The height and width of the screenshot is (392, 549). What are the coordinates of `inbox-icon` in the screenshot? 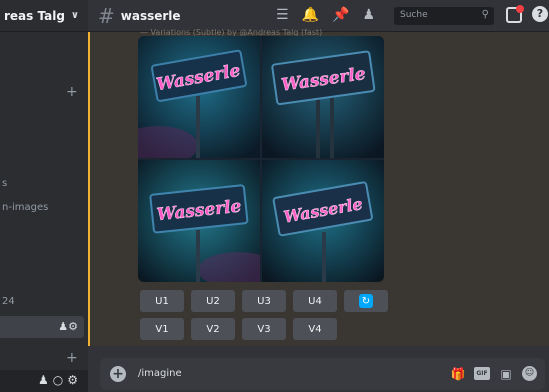 It's located at (515, 14).